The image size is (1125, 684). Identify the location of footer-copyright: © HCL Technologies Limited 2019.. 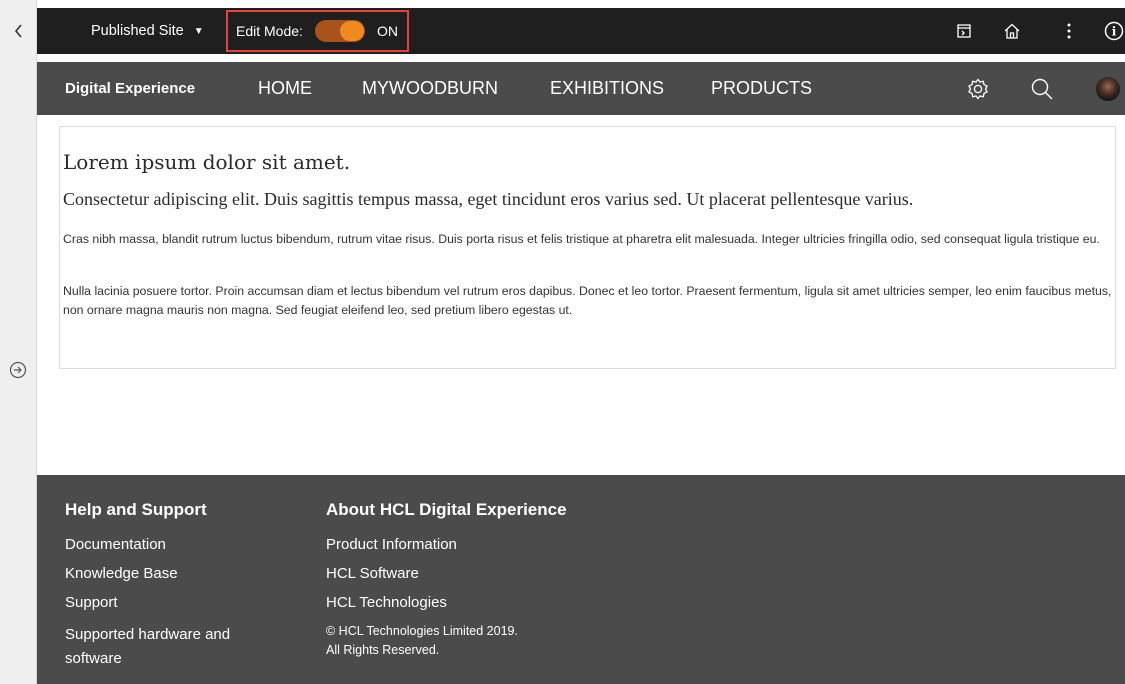
(422, 631).